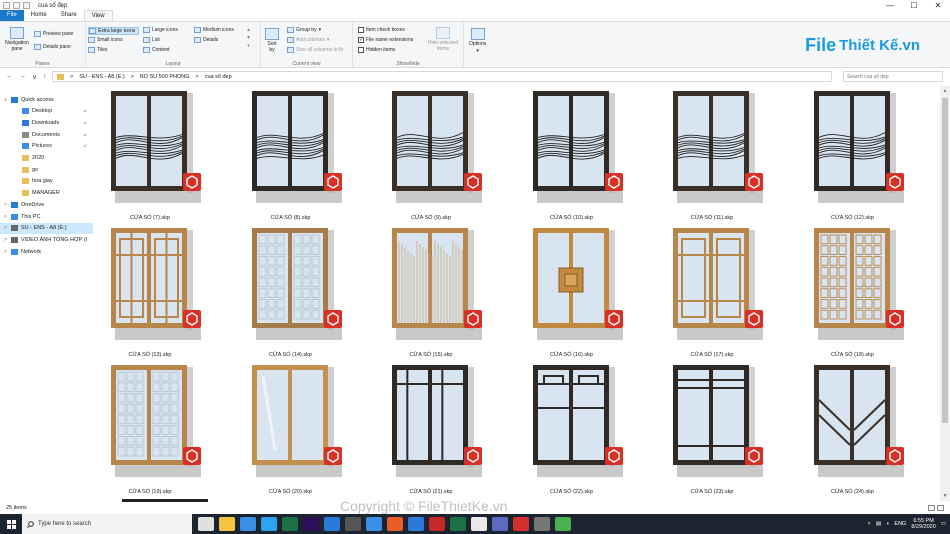 This screenshot has height=534, width=950. I want to click on horizontal-scroll-thumb, so click(165, 500).